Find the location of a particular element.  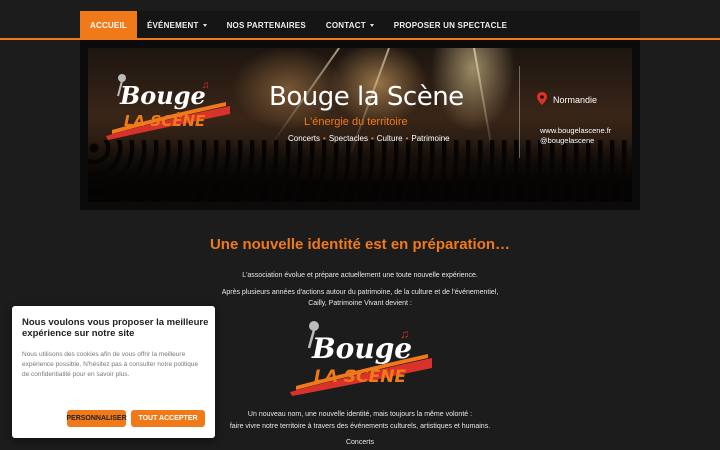

nav-label: PROPOSER UN SPECTACLE is located at coordinates (450, 25).